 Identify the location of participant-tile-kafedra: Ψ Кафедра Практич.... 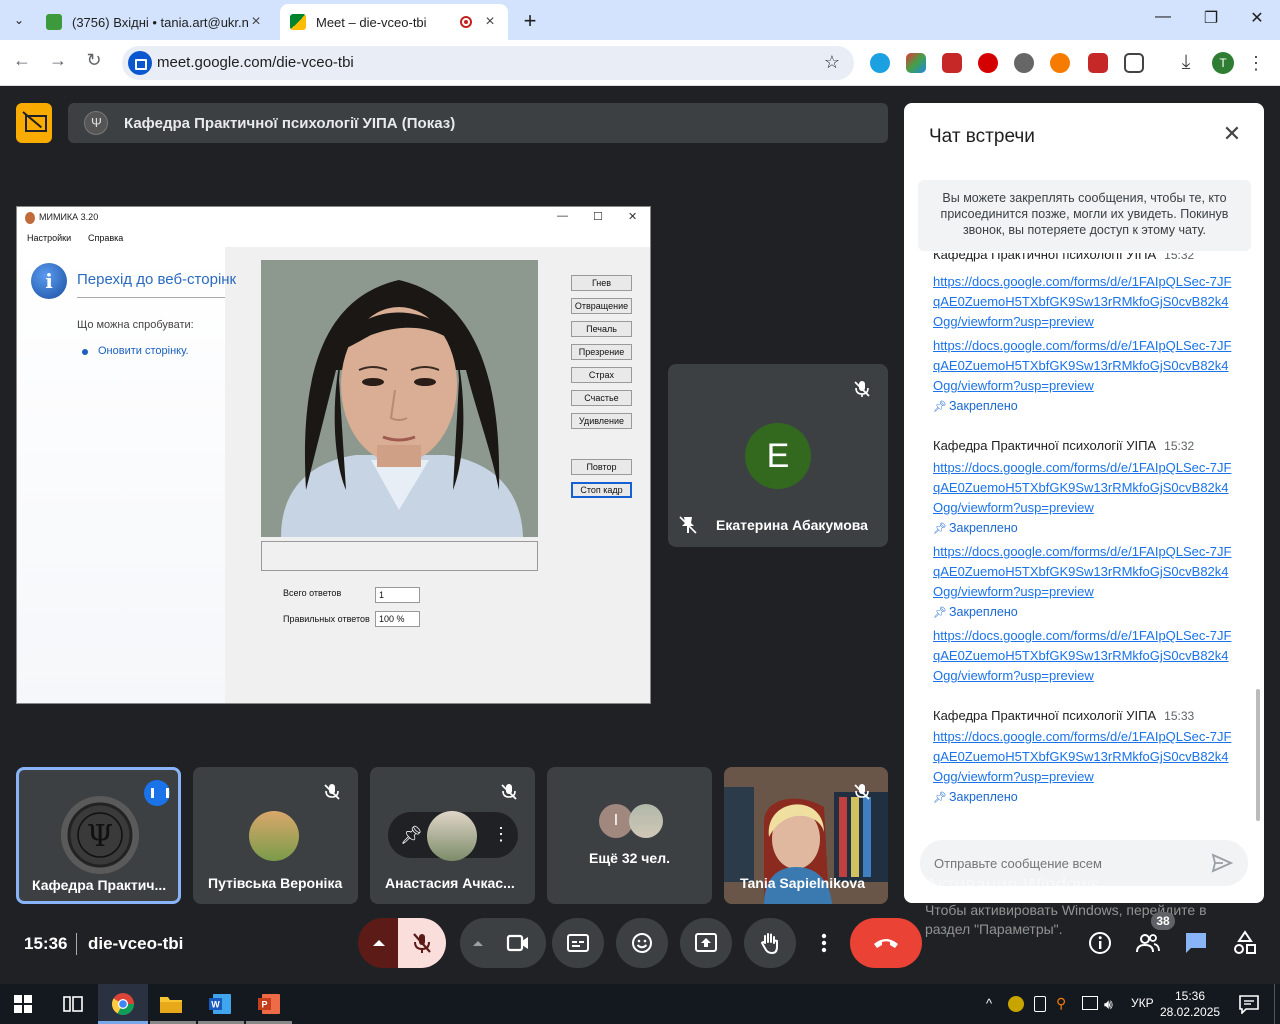
(98, 835).